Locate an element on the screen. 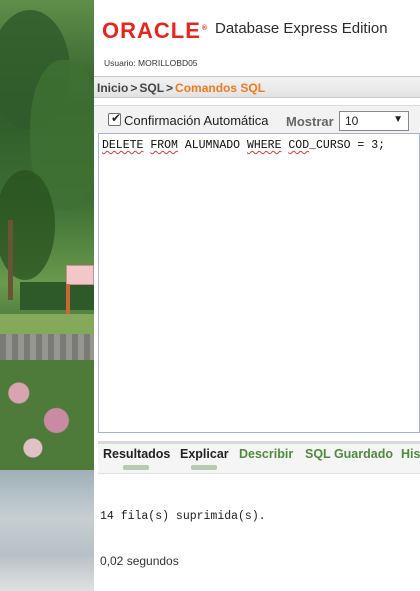  oracle-logo-text: ORACLE is located at coordinates (151, 30).